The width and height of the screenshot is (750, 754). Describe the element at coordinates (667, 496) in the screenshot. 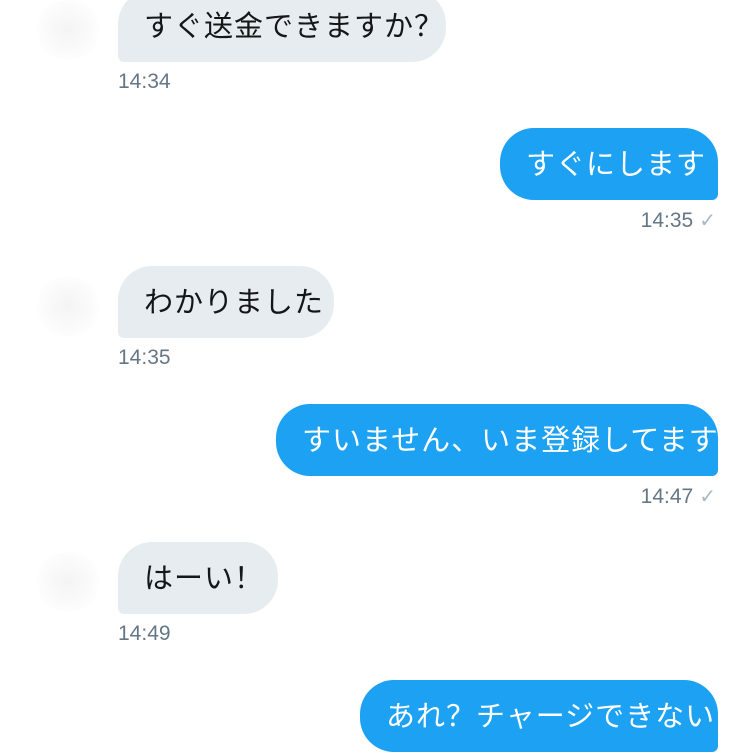

I see `message-timestamp: 14:47` at that location.